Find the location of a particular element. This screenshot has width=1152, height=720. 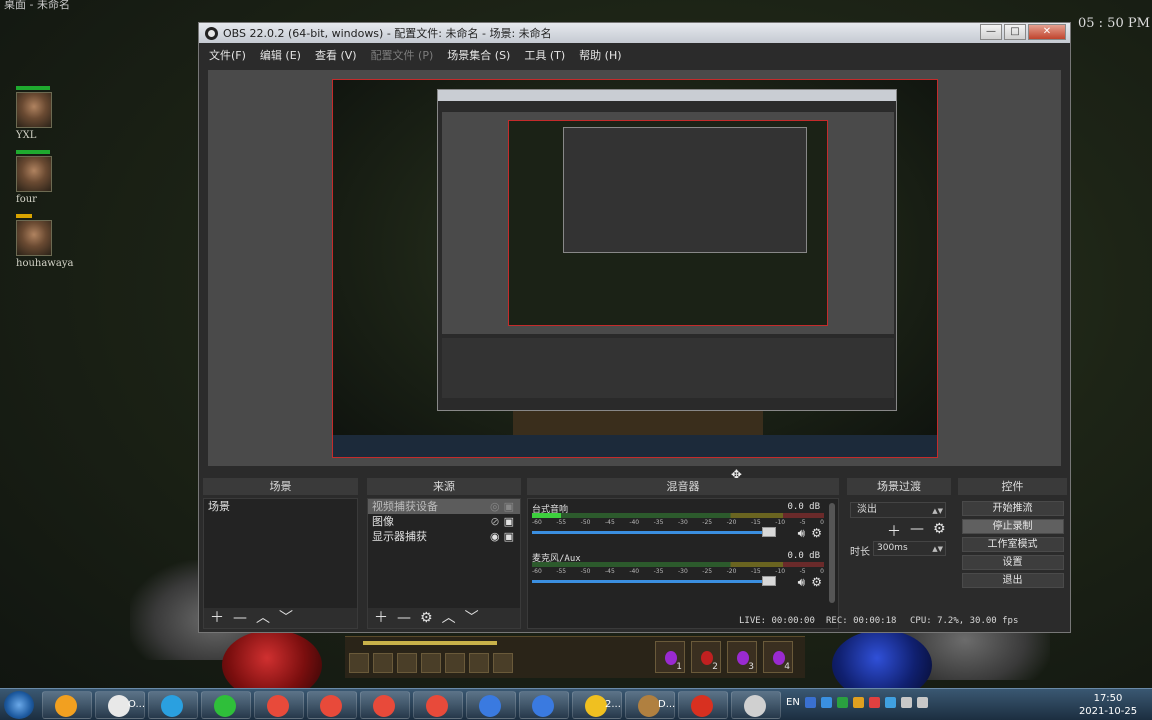

sources-list: 视频捕获设备 ◎ ▣ 图像 ⊘ ▣ 显示器捕获 ◉ ▣ ＋ — ⚙ ︿ ﹀ is located at coordinates (444, 563).